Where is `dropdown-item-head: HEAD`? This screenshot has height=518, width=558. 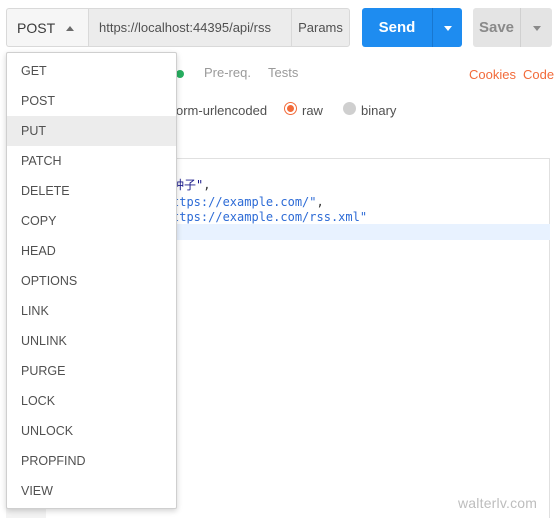 dropdown-item-head: HEAD is located at coordinates (91, 251).